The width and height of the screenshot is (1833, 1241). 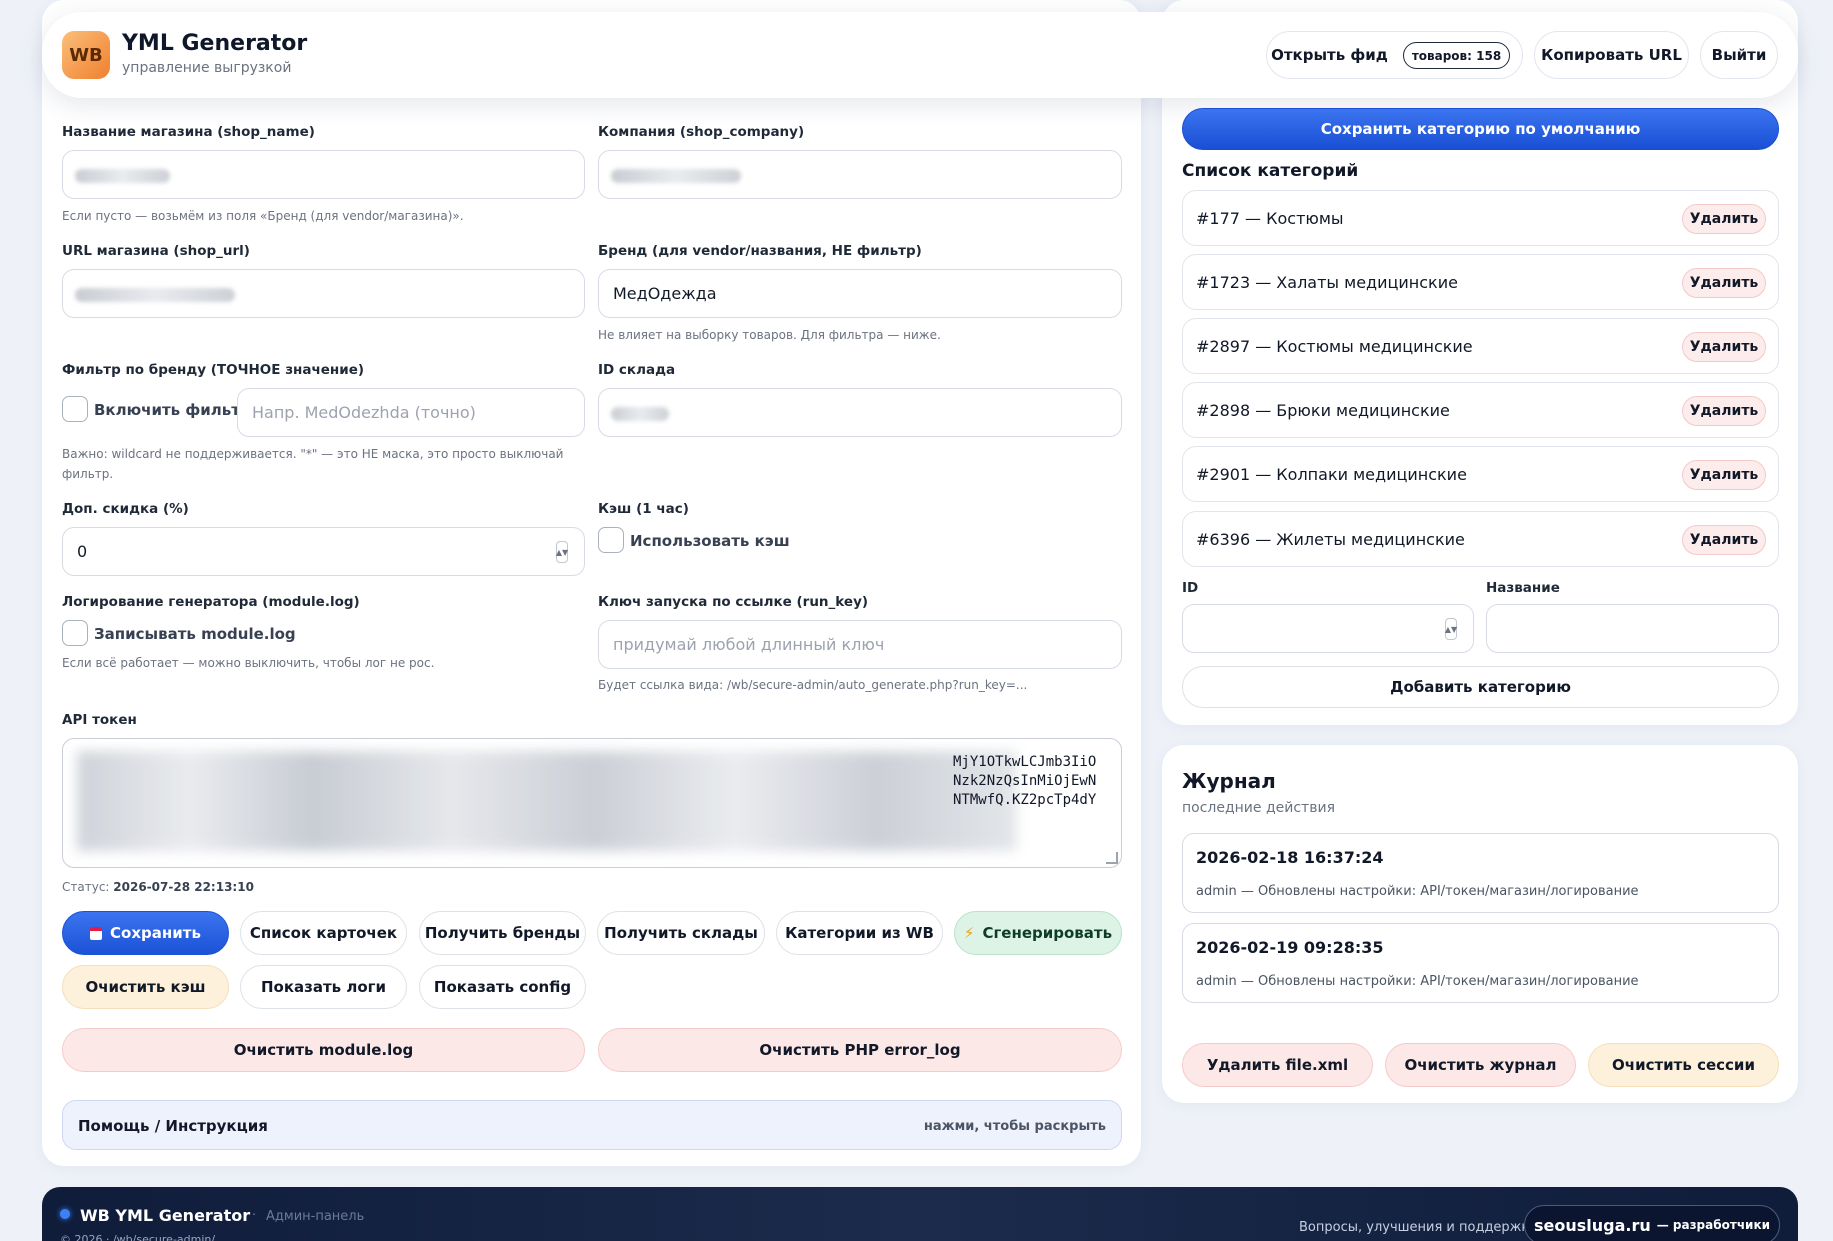 What do you see at coordinates (1258, 808) in the screenshot?
I see `journal-subtitle: последние действия` at bounding box center [1258, 808].